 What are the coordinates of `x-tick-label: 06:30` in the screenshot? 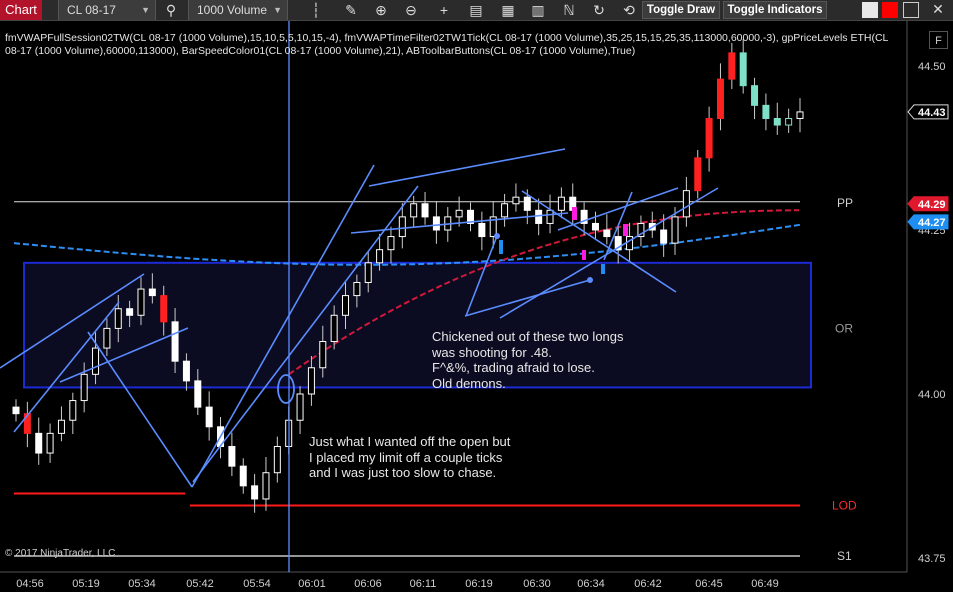 It's located at (537, 584).